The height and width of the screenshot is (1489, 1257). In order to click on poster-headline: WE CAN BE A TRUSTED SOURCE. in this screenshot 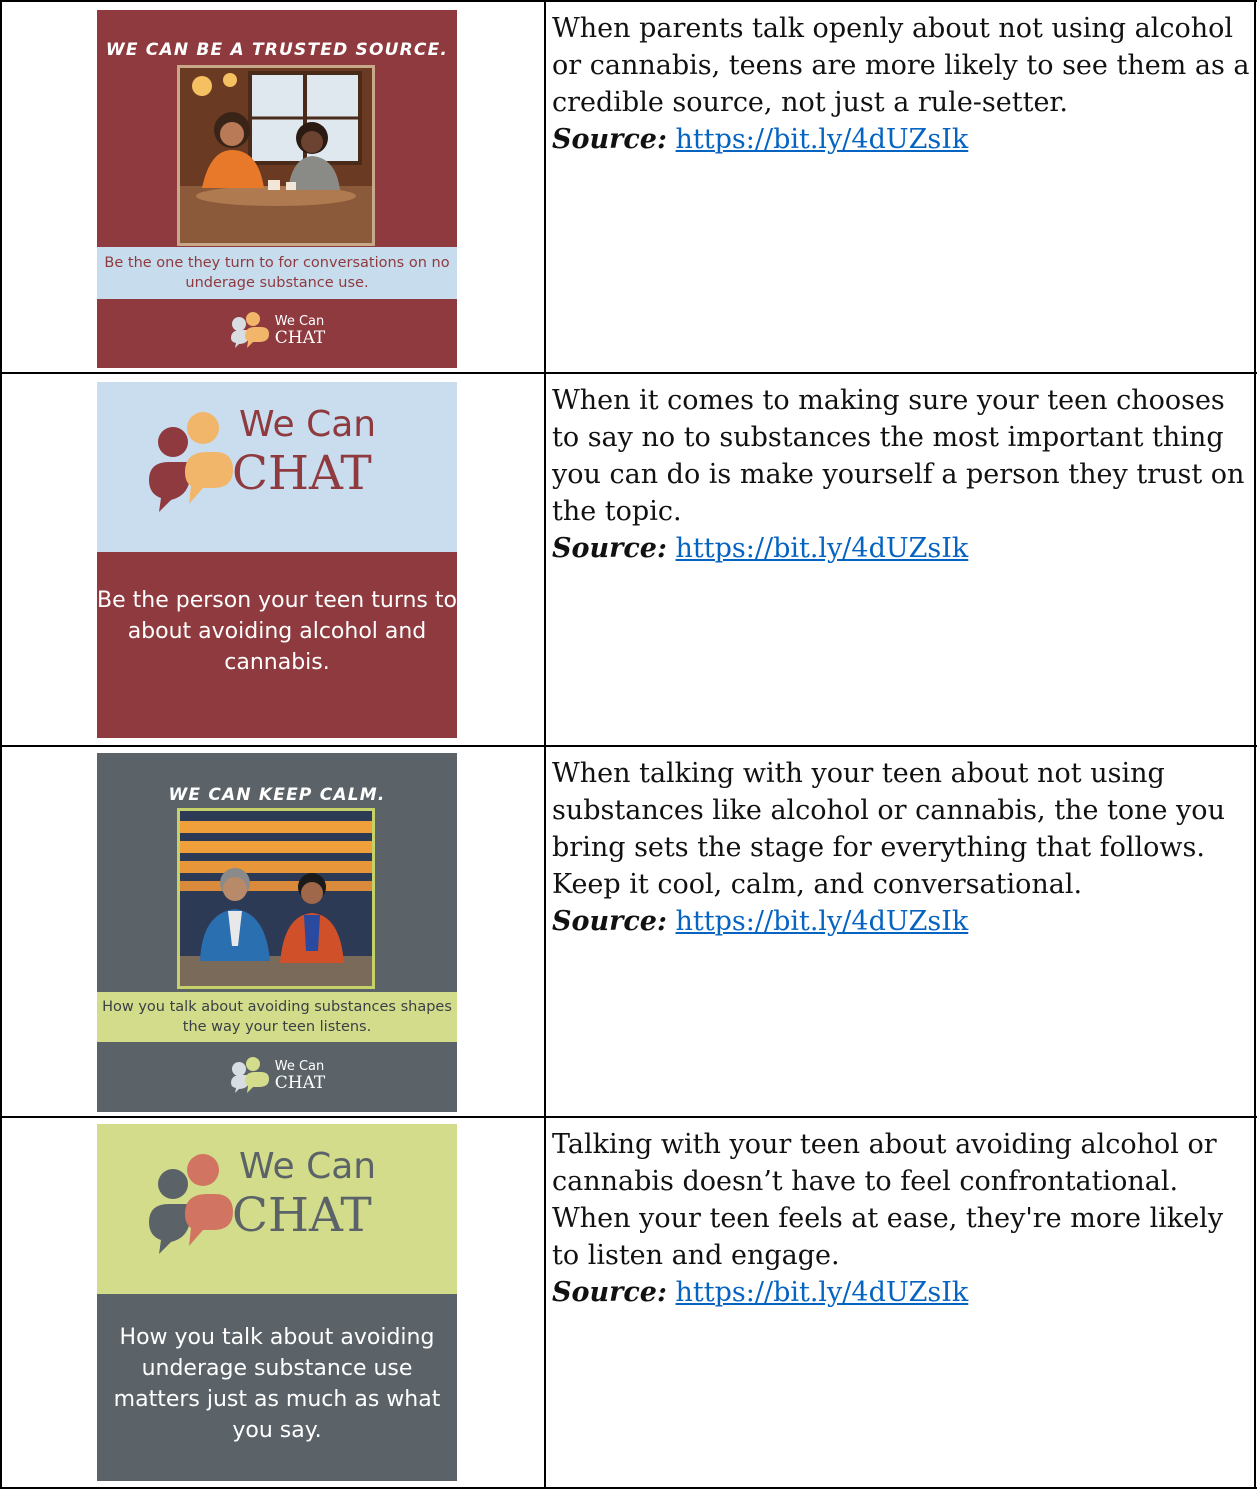, I will do `click(277, 50)`.